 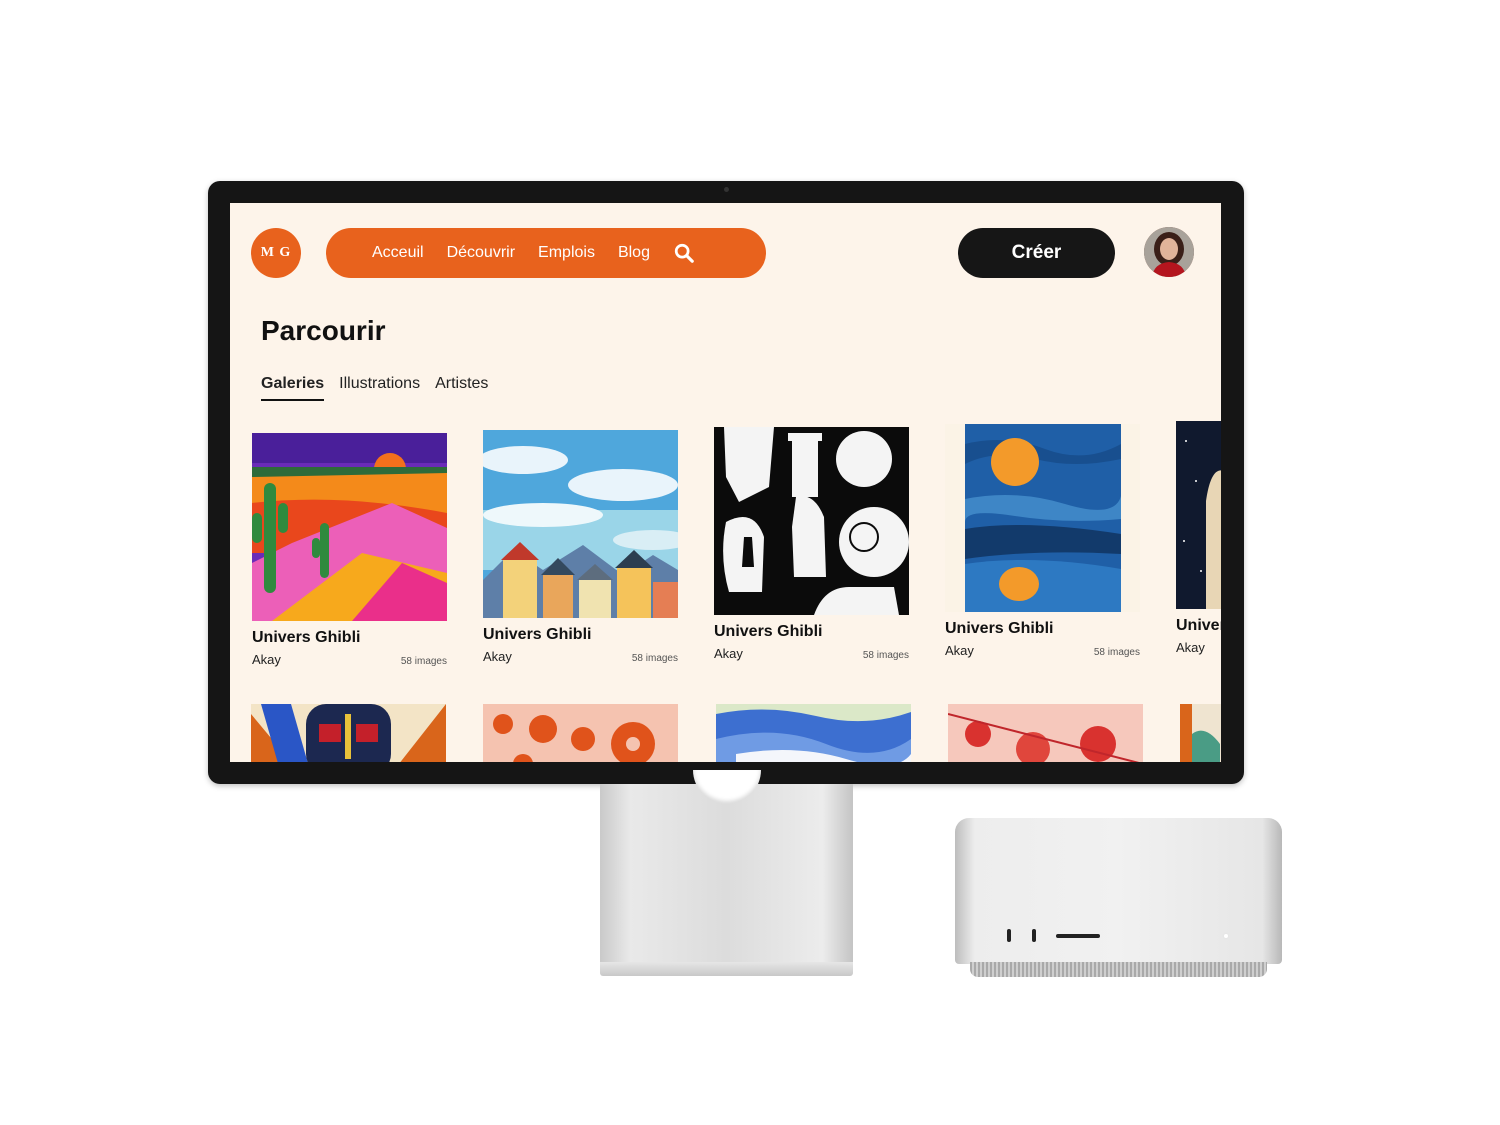 I want to click on gallery-thumbnail-statues, so click(x=811, y=521).